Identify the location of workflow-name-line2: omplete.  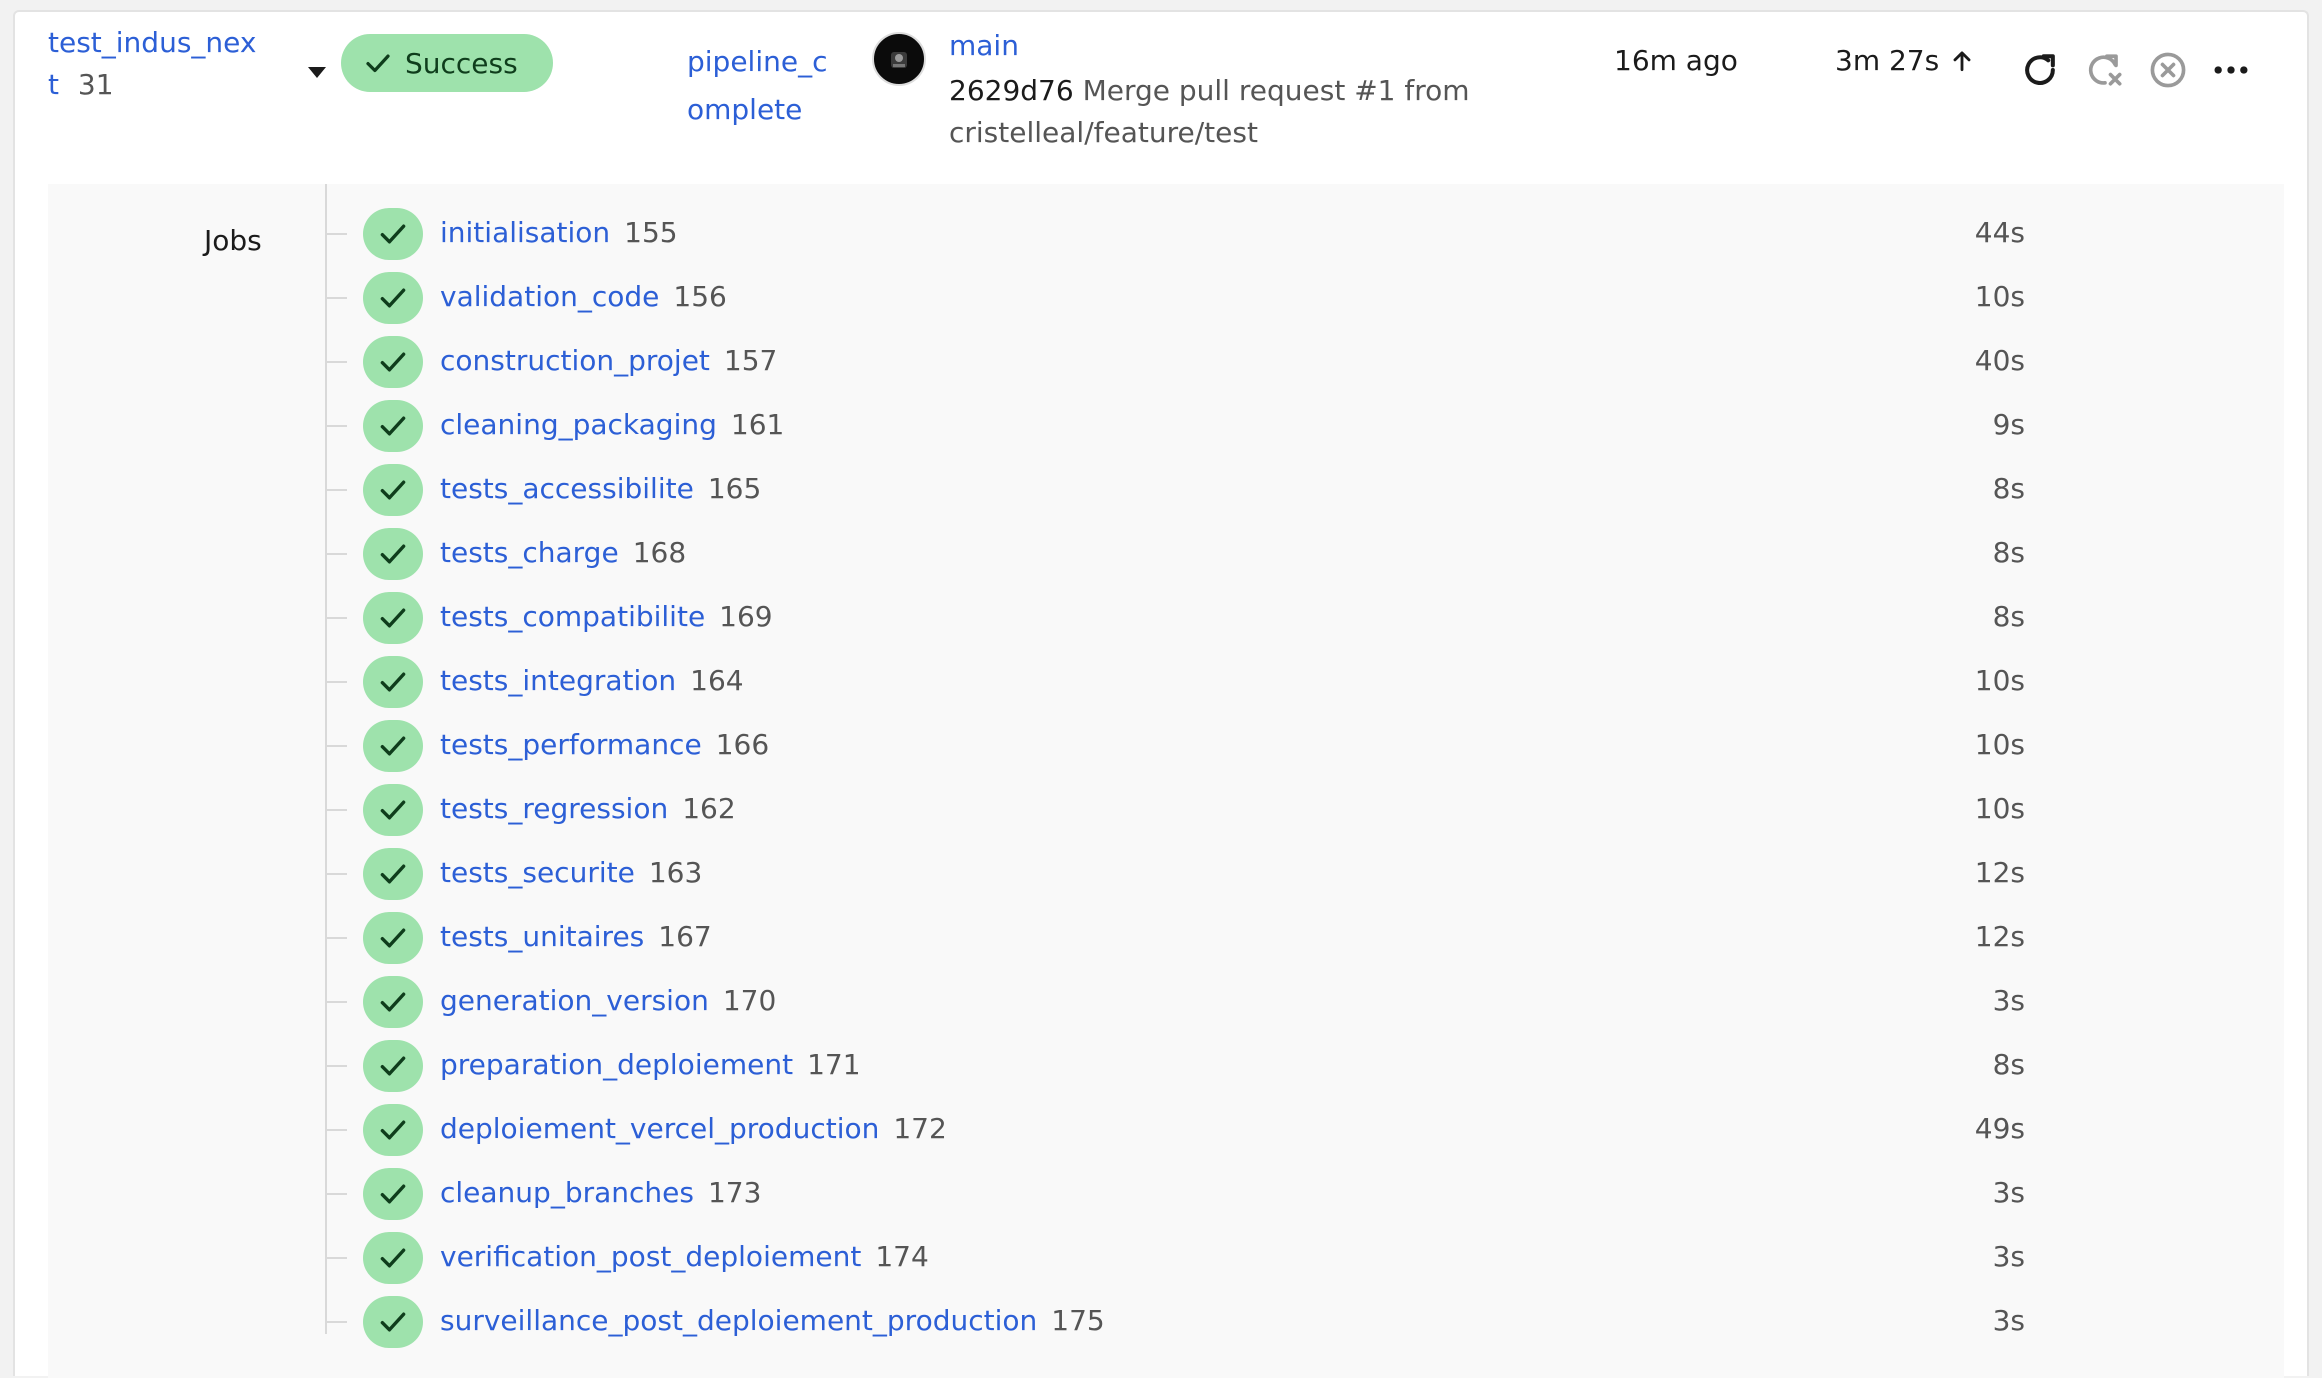
(744, 109).